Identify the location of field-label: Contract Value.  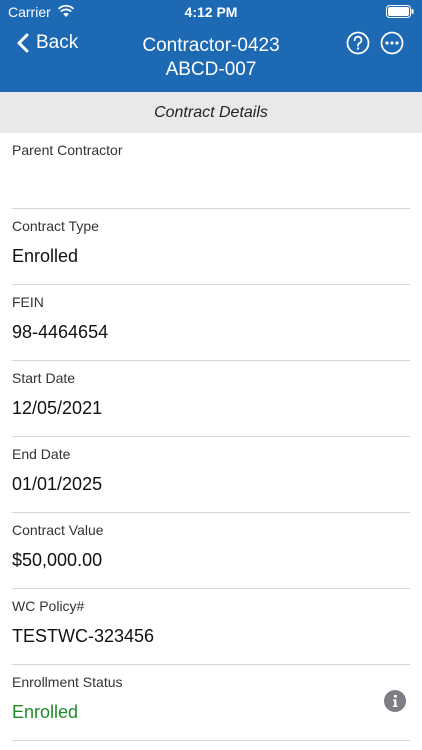
(58, 530).